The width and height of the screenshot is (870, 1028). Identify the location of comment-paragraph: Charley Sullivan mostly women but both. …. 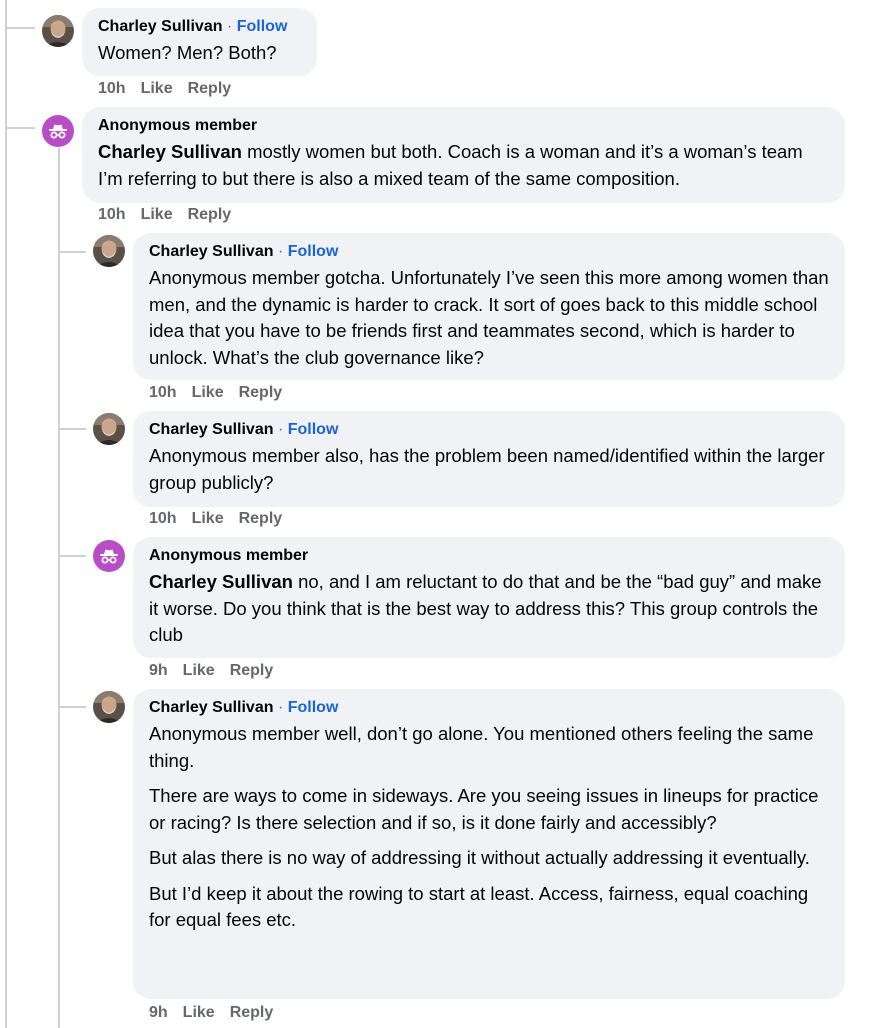
(463, 165).